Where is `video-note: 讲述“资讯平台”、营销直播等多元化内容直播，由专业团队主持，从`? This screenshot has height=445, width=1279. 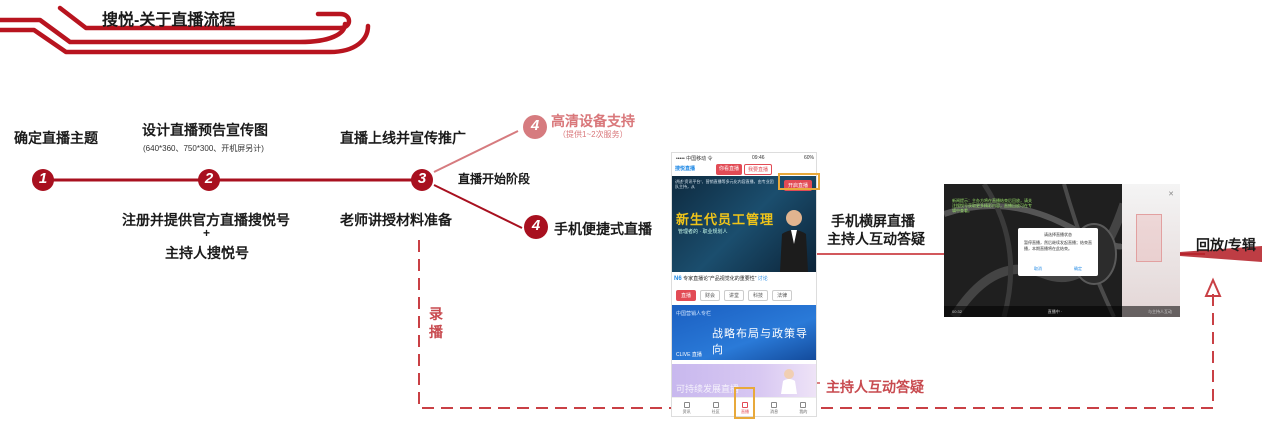
video-note: 讲述“资讯平台”、营销直播等多元化内容直播，由专业团队主持，从 is located at coordinates (724, 184).